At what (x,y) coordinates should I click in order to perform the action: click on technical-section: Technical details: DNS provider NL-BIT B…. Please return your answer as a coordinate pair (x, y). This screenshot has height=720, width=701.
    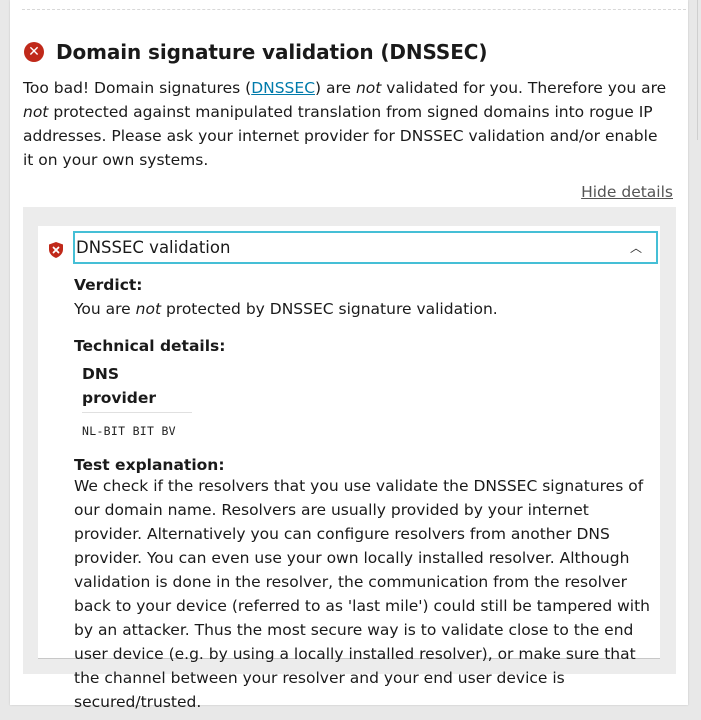
    Looking at the image, I should click on (364, 388).